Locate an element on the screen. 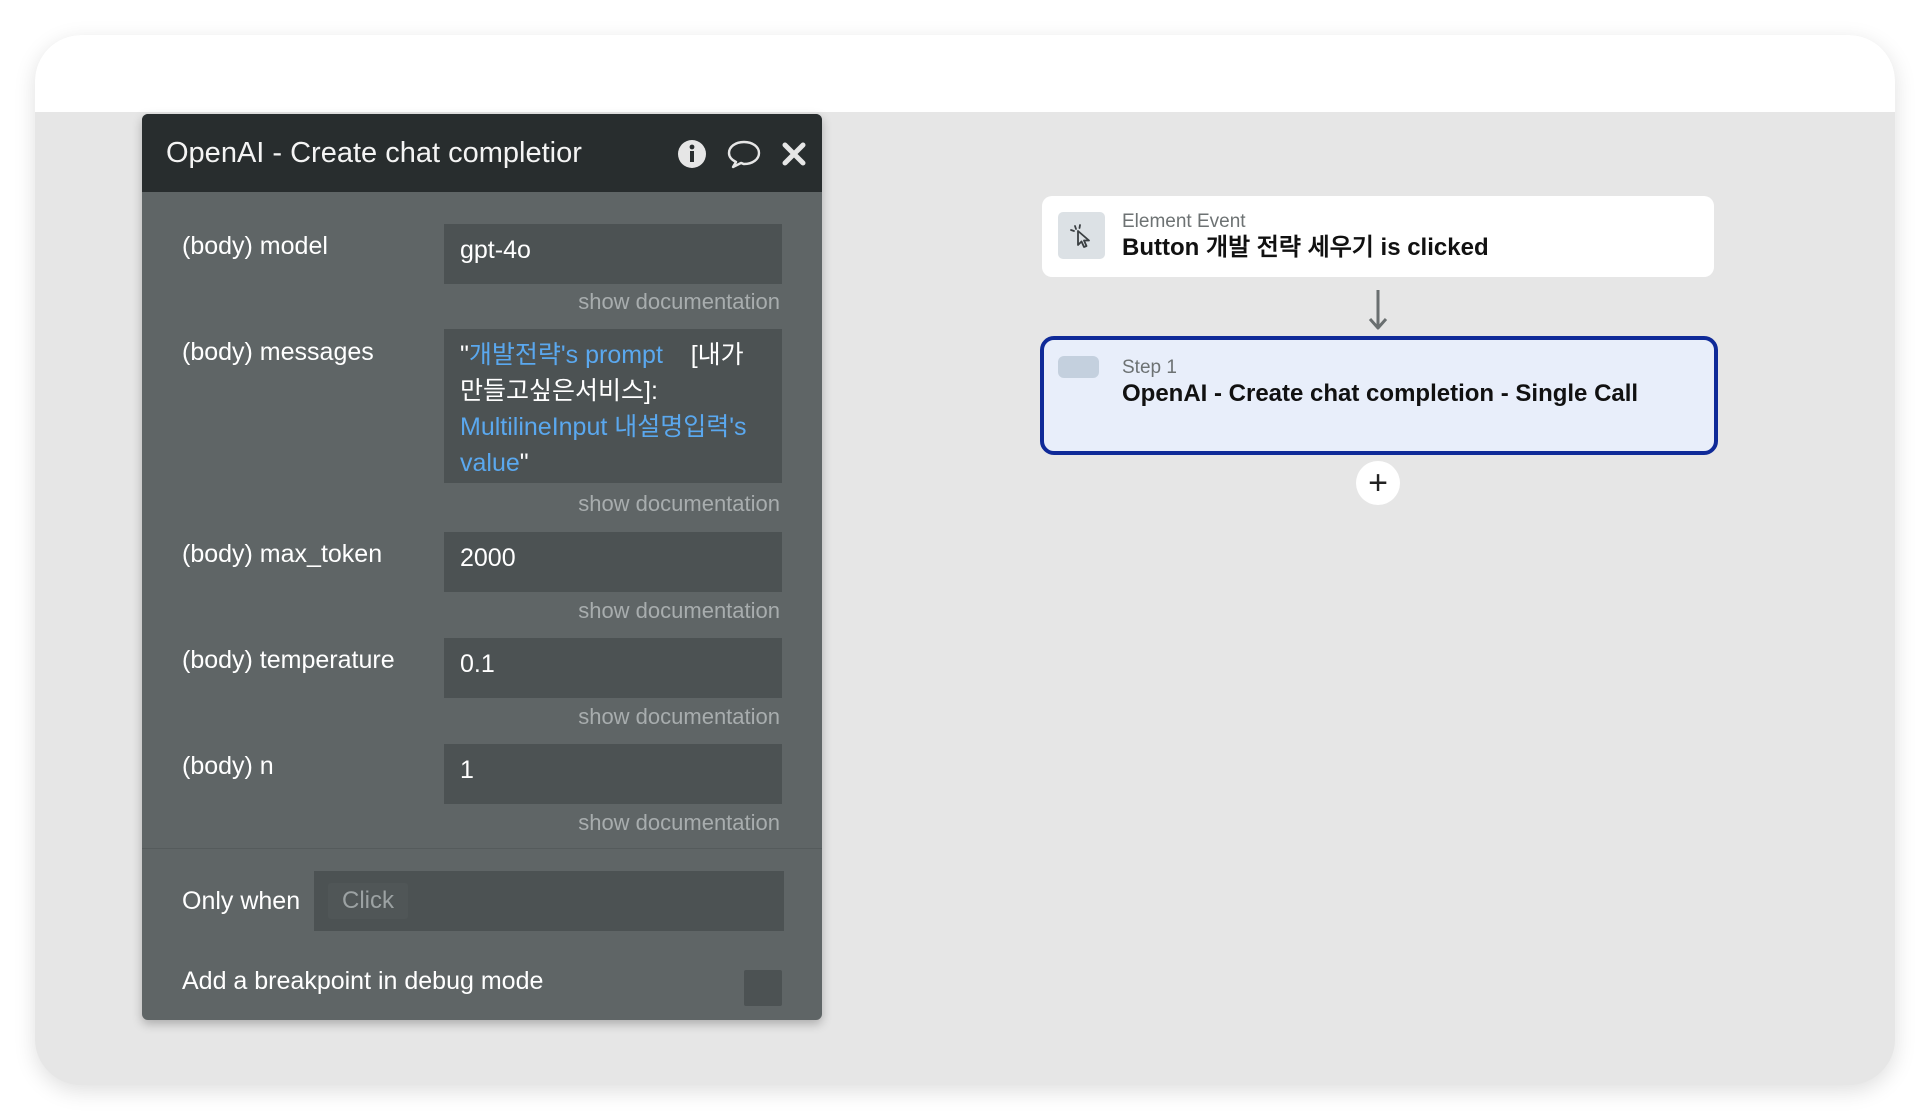  step-color-tag is located at coordinates (1078, 367).